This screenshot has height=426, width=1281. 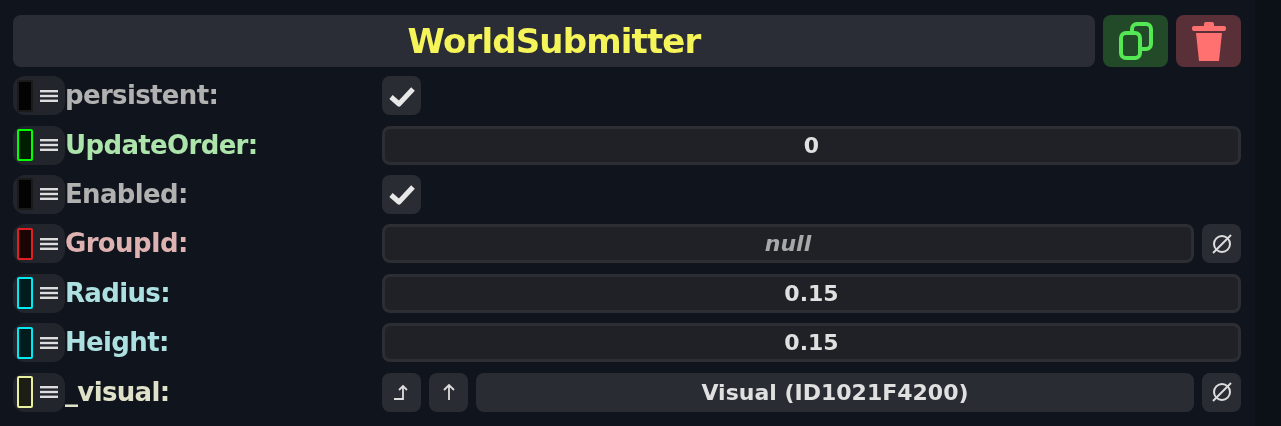 I want to click on number-field: 0, so click(x=811, y=145).